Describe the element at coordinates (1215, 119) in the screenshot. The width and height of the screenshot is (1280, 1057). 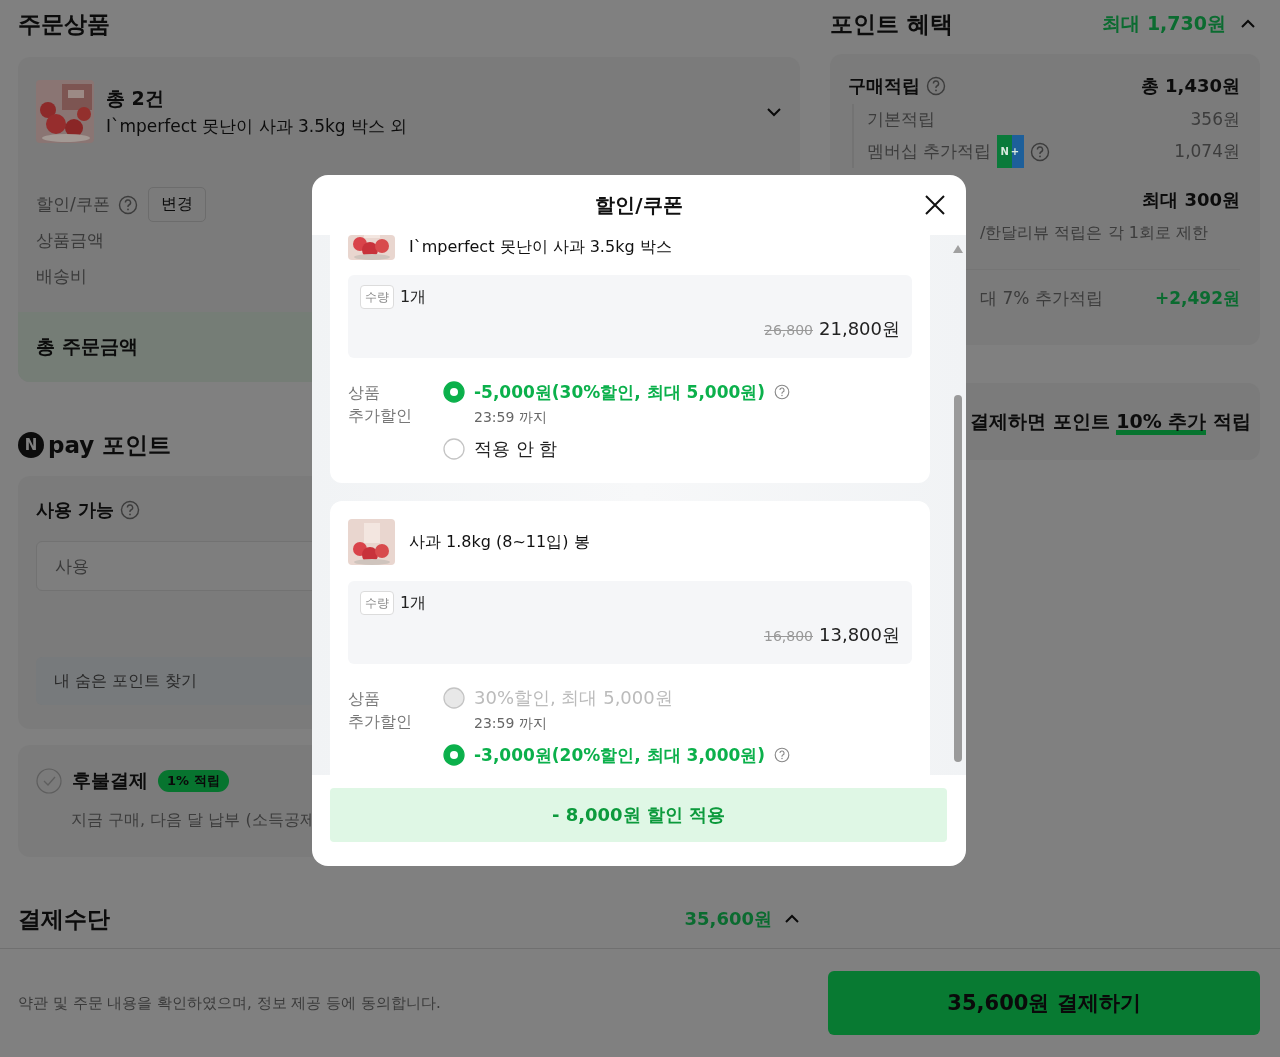
I see `benefit-value: 356원` at that location.